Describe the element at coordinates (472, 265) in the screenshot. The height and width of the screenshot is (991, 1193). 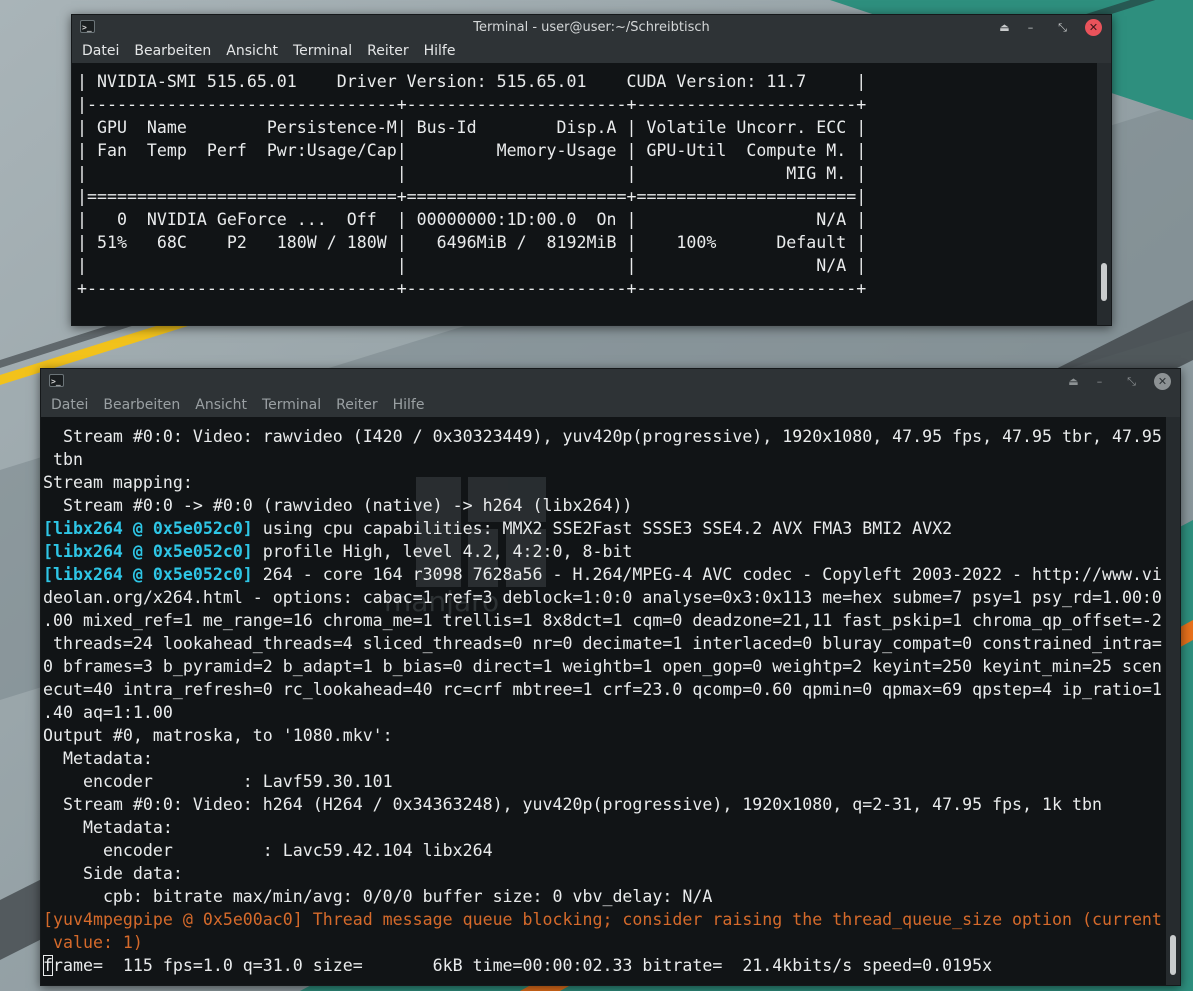
I see `terminal-line: | | | N/A |` at that location.